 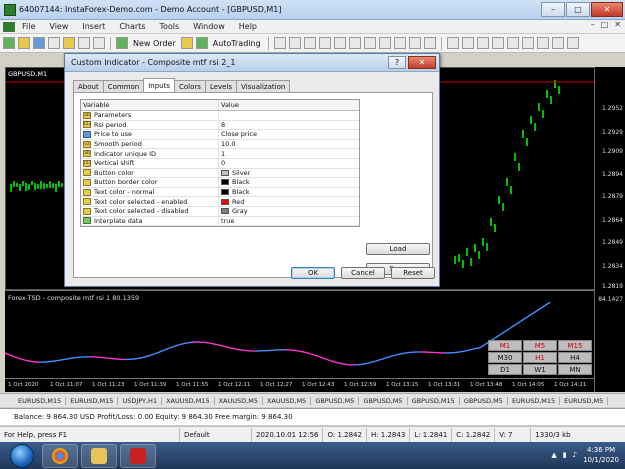 I want to click on menu-view: View, so click(x=58, y=26).